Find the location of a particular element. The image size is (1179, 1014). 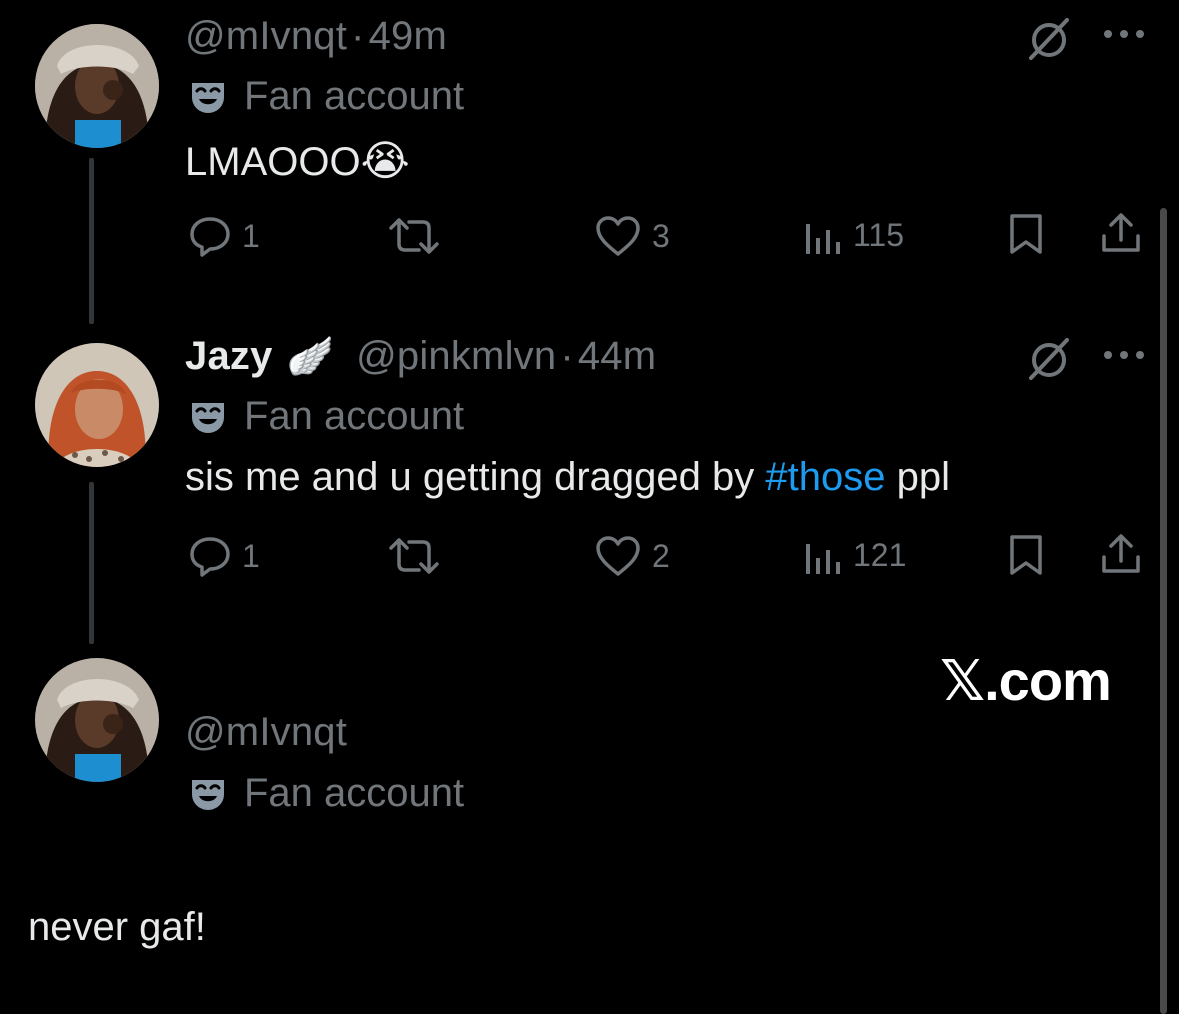

views-button: 115 is located at coordinates (853, 235).